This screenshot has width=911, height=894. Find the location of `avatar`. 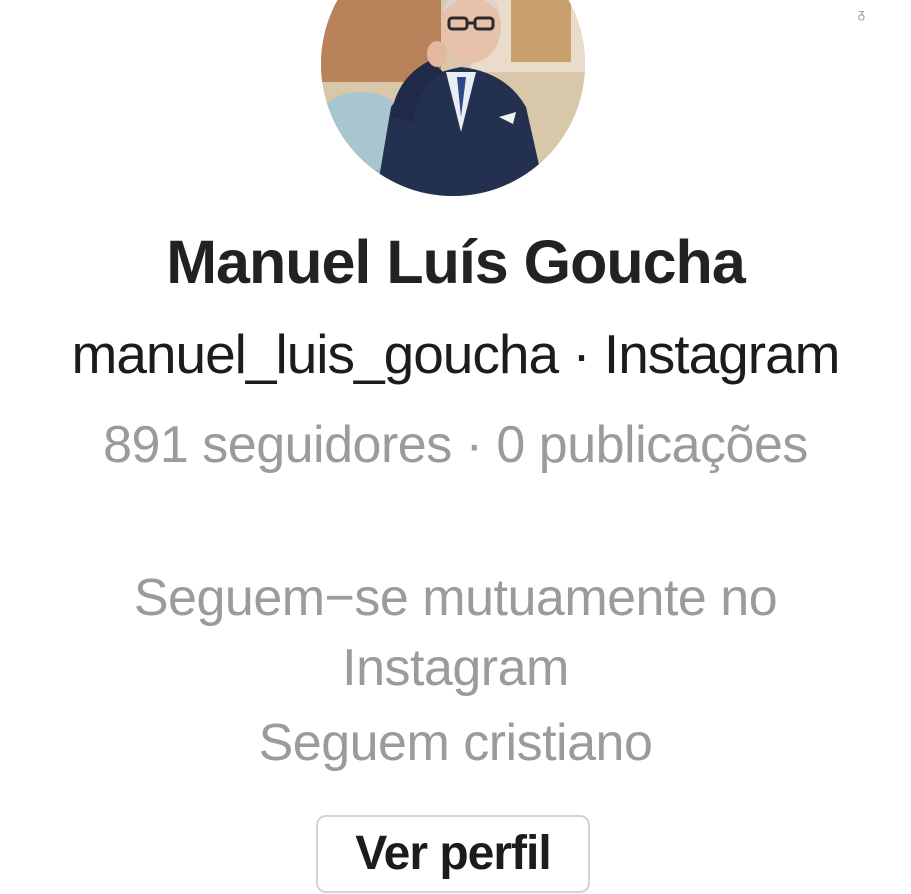

avatar is located at coordinates (453, 98).